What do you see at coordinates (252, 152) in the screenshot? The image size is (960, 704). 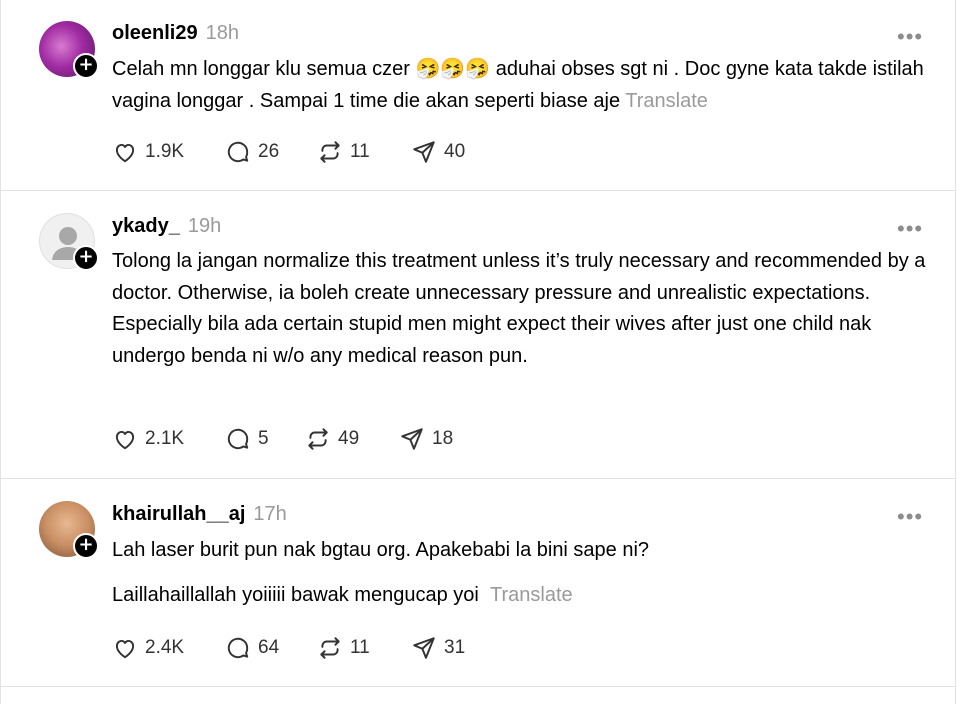 I see `reply-button: 26` at bounding box center [252, 152].